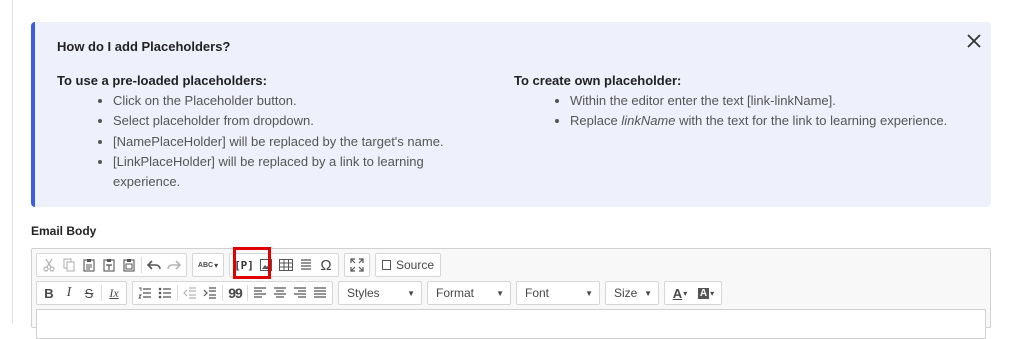 This screenshot has height=339, width=1015. I want to click on page-left-border, so click(12, 162).